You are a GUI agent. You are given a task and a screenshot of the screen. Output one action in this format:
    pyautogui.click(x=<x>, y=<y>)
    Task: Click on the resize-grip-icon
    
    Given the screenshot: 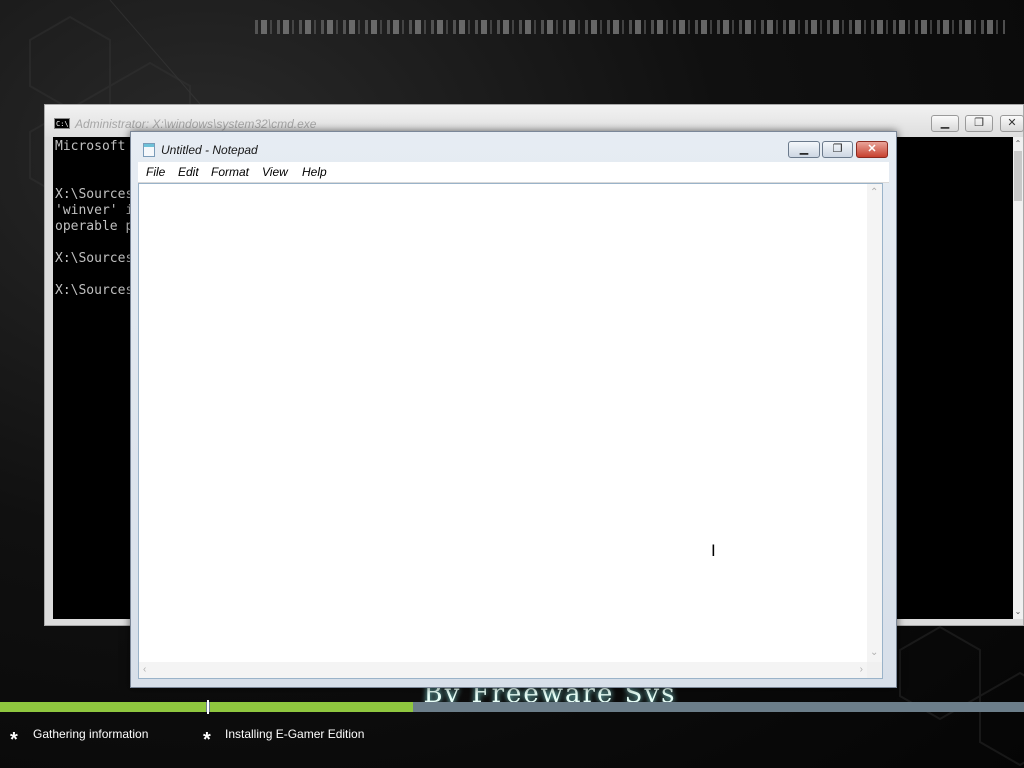 What is the action you would take?
    pyautogui.click(x=874, y=670)
    